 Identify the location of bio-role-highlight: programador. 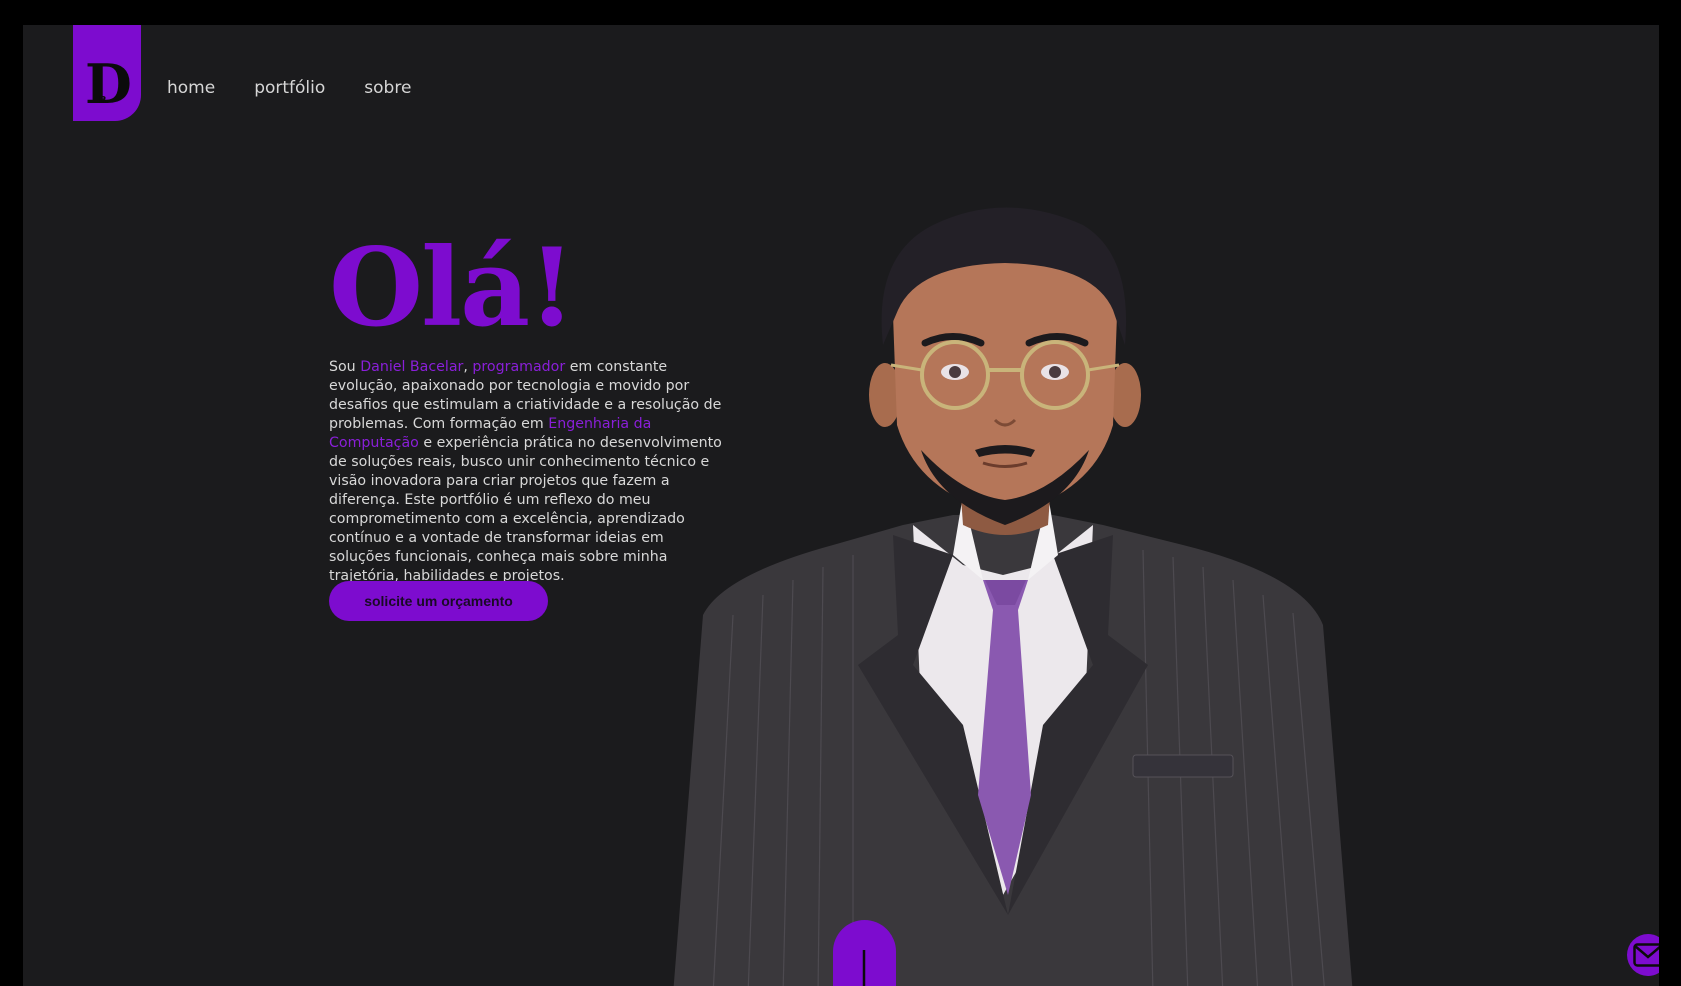
(519, 367).